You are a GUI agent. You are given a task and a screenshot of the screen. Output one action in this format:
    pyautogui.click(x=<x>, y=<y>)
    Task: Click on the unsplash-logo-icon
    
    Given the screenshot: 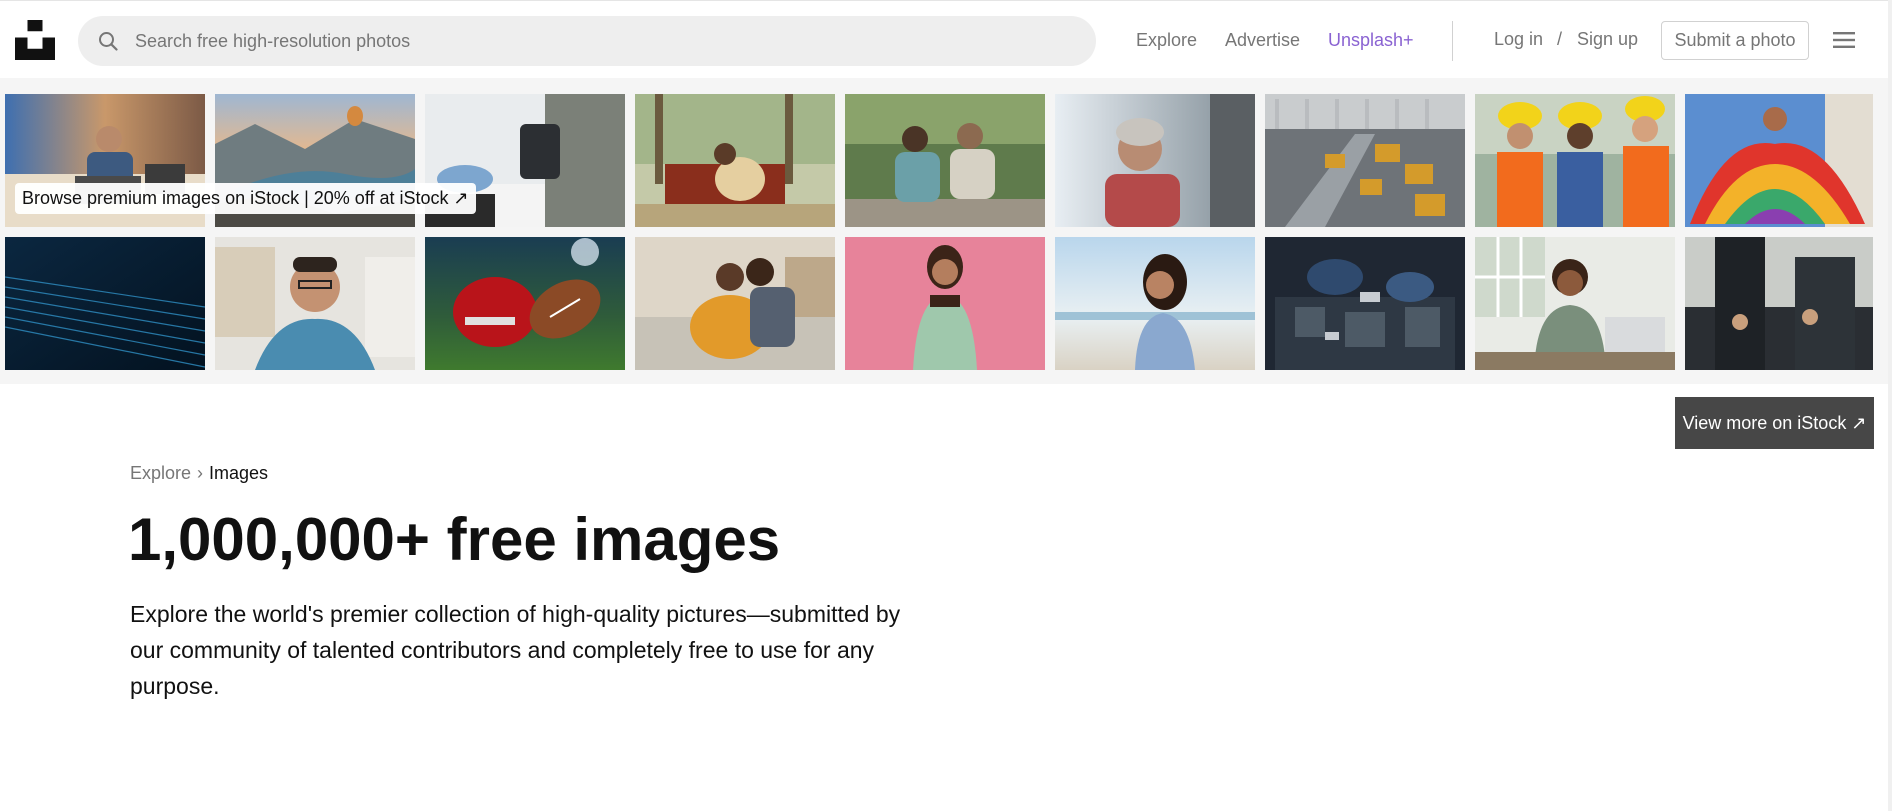 What is the action you would take?
    pyautogui.click(x=35, y=40)
    